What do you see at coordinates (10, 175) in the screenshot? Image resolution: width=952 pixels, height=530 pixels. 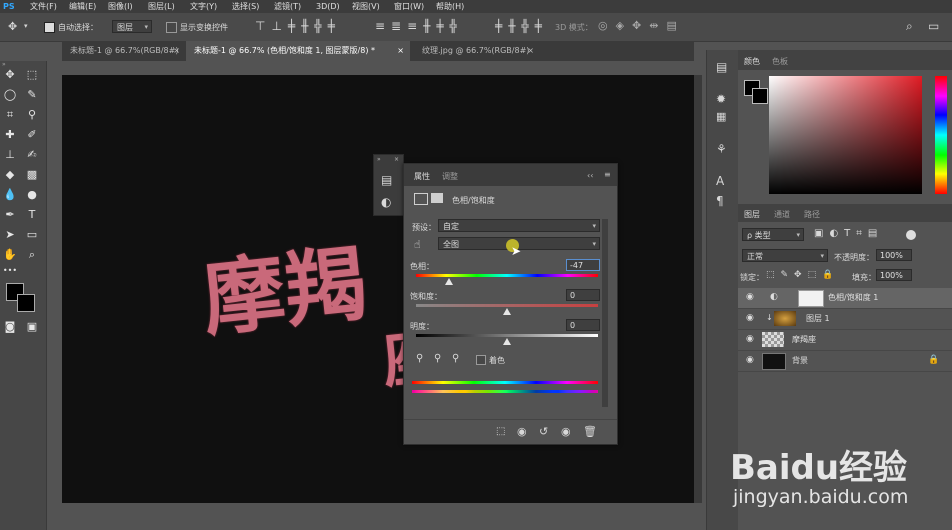 I see `eraser-tool-icon: ◆` at bounding box center [10, 175].